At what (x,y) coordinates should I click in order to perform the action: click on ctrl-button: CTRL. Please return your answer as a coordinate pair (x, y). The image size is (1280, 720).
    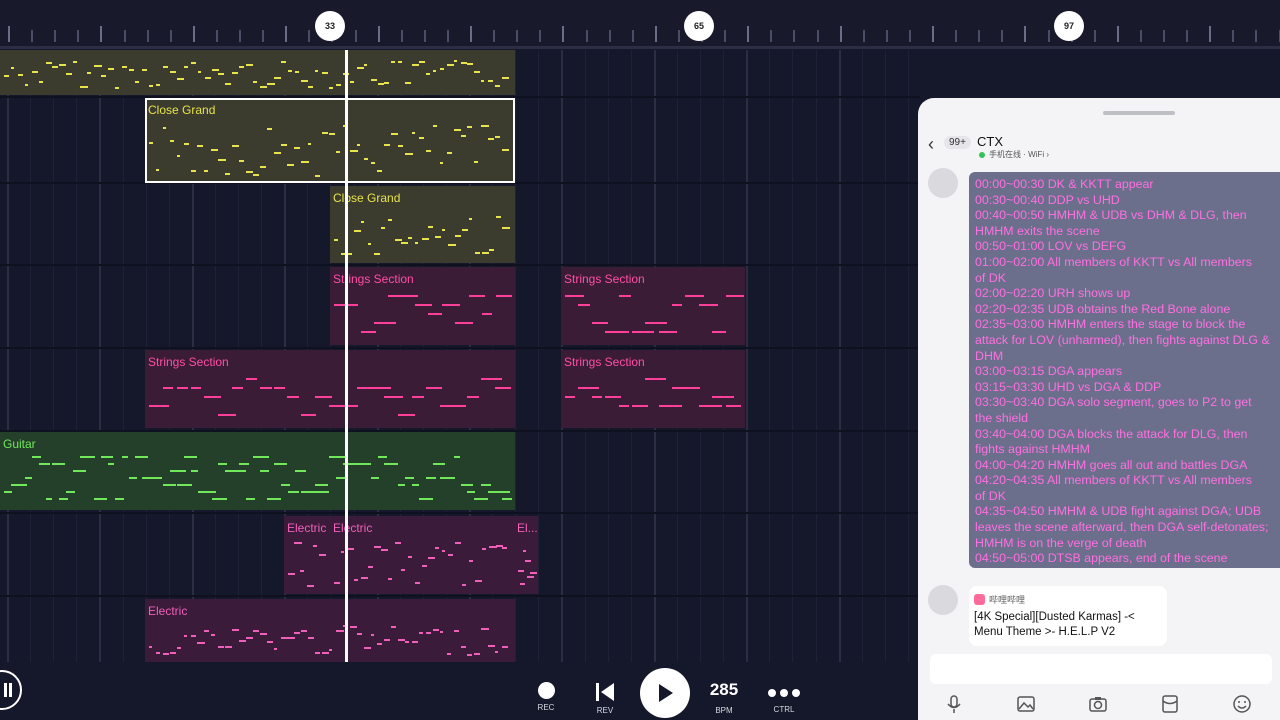
    Looking at the image, I should click on (784, 690).